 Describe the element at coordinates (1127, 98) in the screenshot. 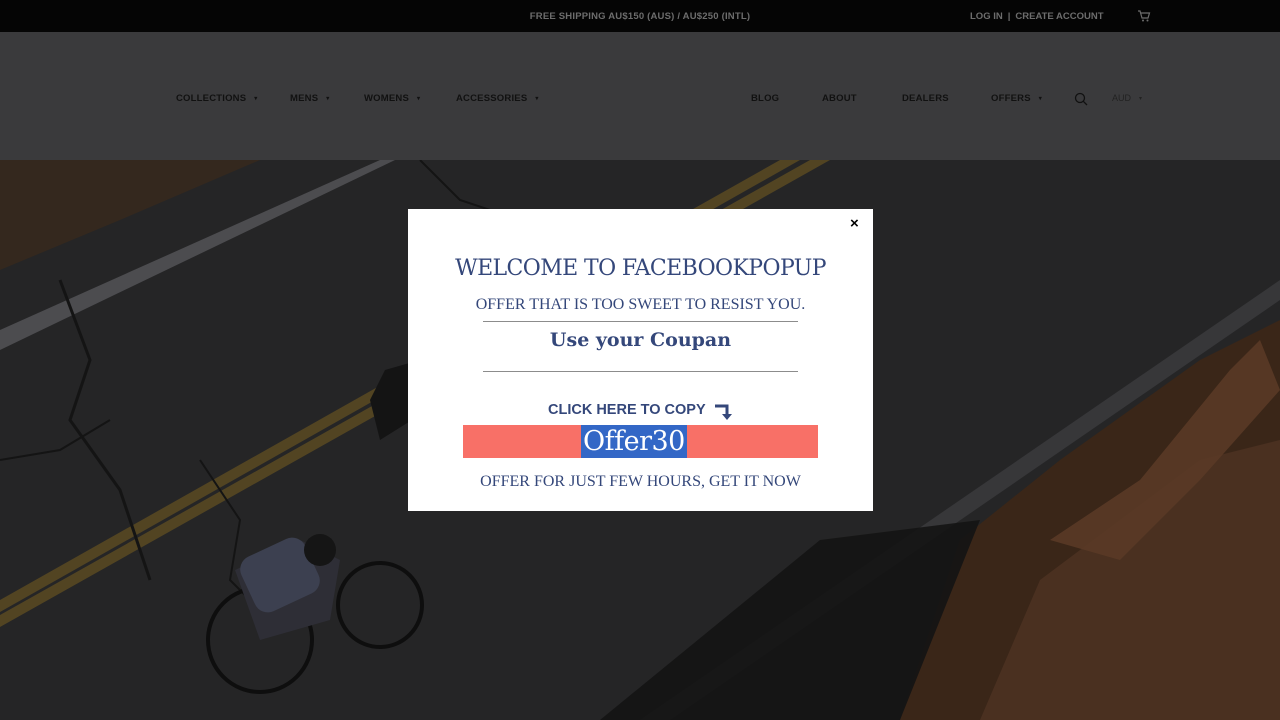

I see `currency-selector: AUD ▾` at that location.